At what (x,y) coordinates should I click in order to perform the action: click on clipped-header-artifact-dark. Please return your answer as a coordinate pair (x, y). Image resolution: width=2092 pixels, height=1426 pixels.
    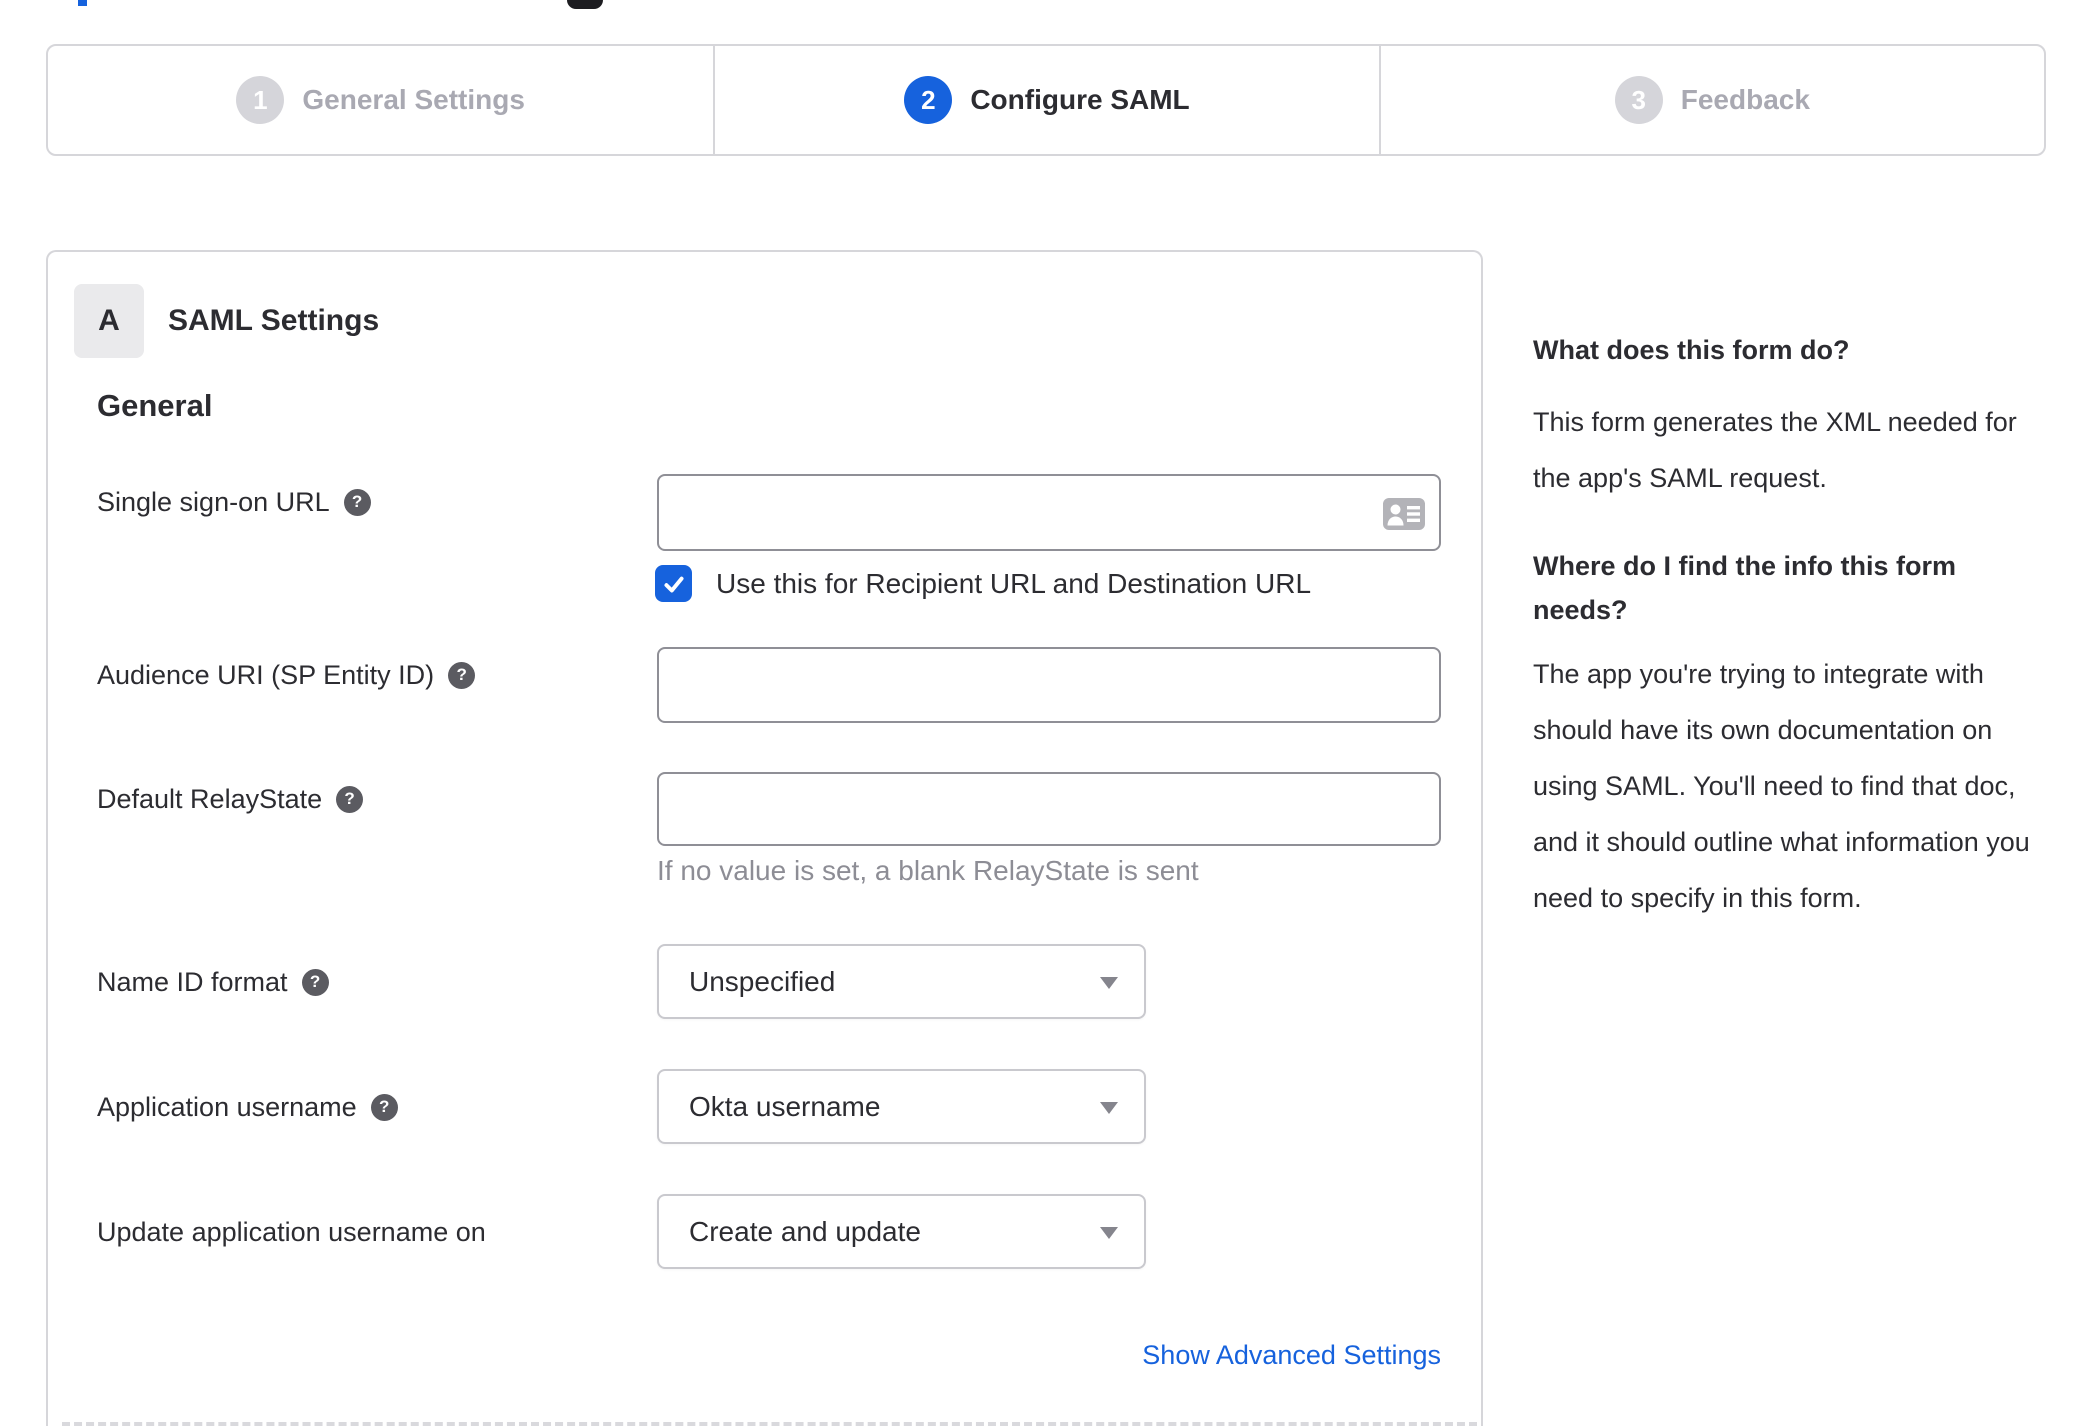
    Looking at the image, I should click on (585, 4).